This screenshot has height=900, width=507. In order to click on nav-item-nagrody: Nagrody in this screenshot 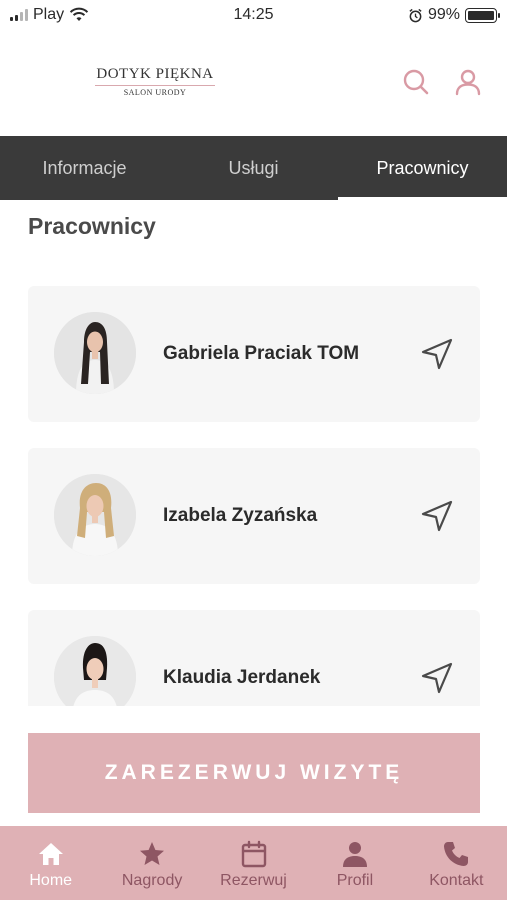, I will do `click(151, 863)`.